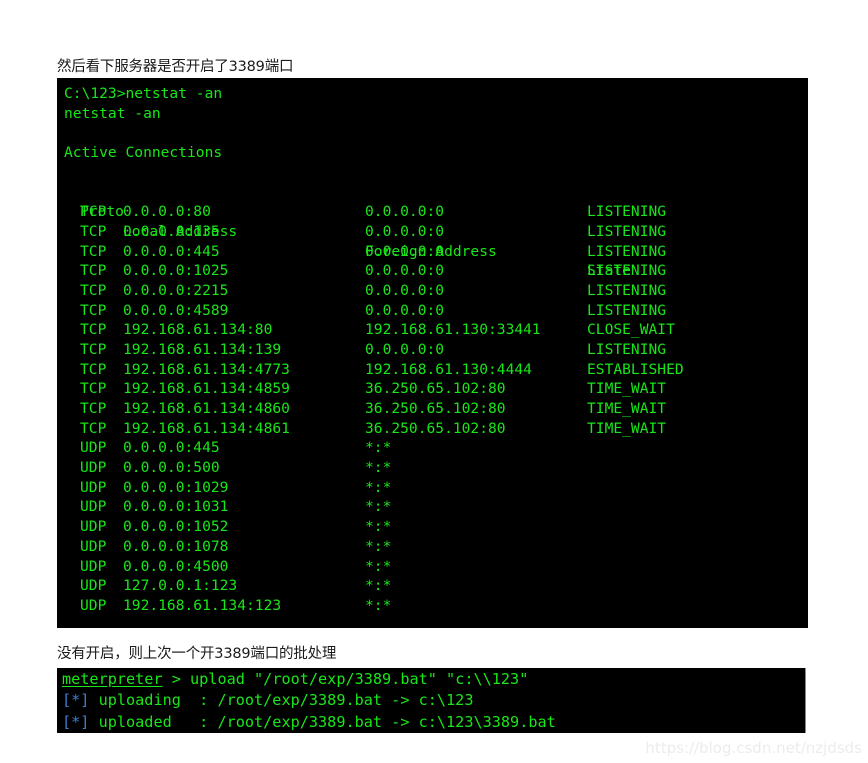 The width and height of the screenshot is (868, 763). What do you see at coordinates (448, 369) in the screenshot?
I see `netstat-cell-foreign: 192.168.61.130:4444` at bounding box center [448, 369].